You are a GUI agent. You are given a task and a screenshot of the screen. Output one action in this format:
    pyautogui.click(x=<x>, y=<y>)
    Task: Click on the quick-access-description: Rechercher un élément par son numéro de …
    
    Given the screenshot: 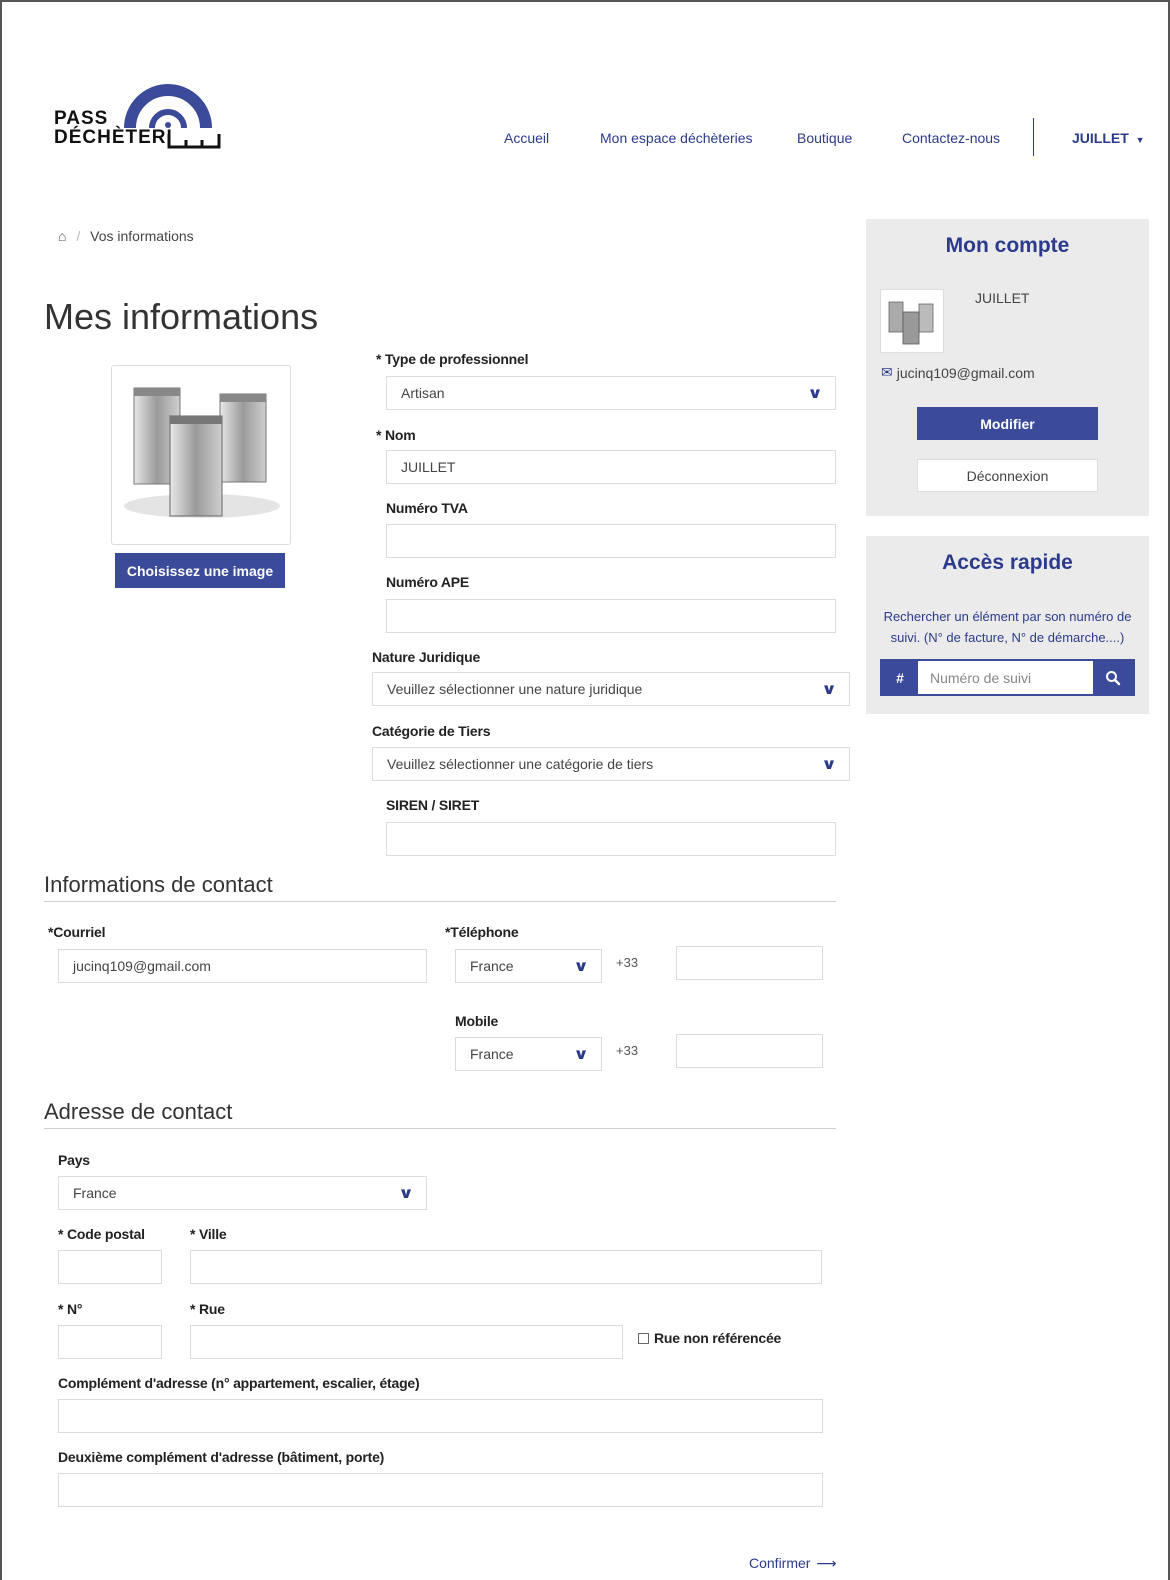 What is the action you would take?
    pyautogui.click(x=1007, y=627)
    